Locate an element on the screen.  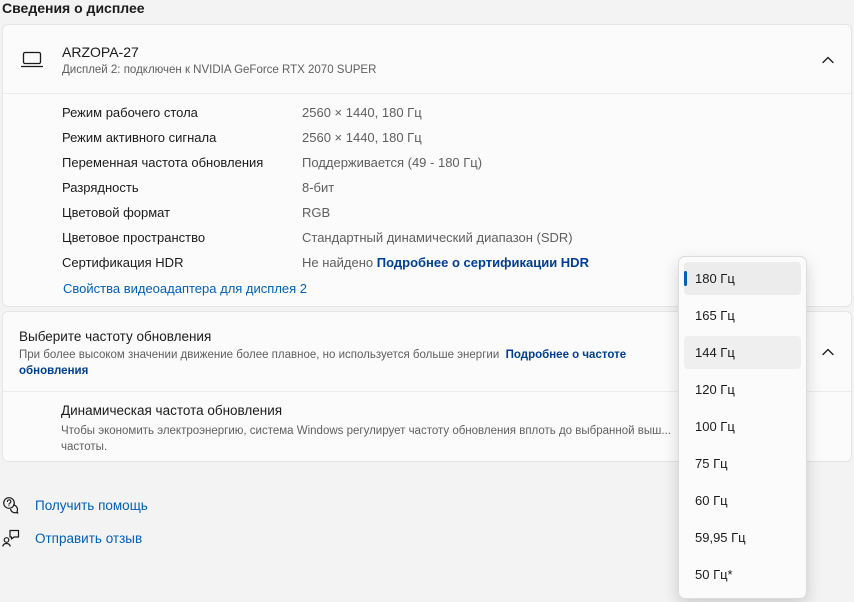
page-title: Сведения о дисплее is located at coordinates (73, 8).